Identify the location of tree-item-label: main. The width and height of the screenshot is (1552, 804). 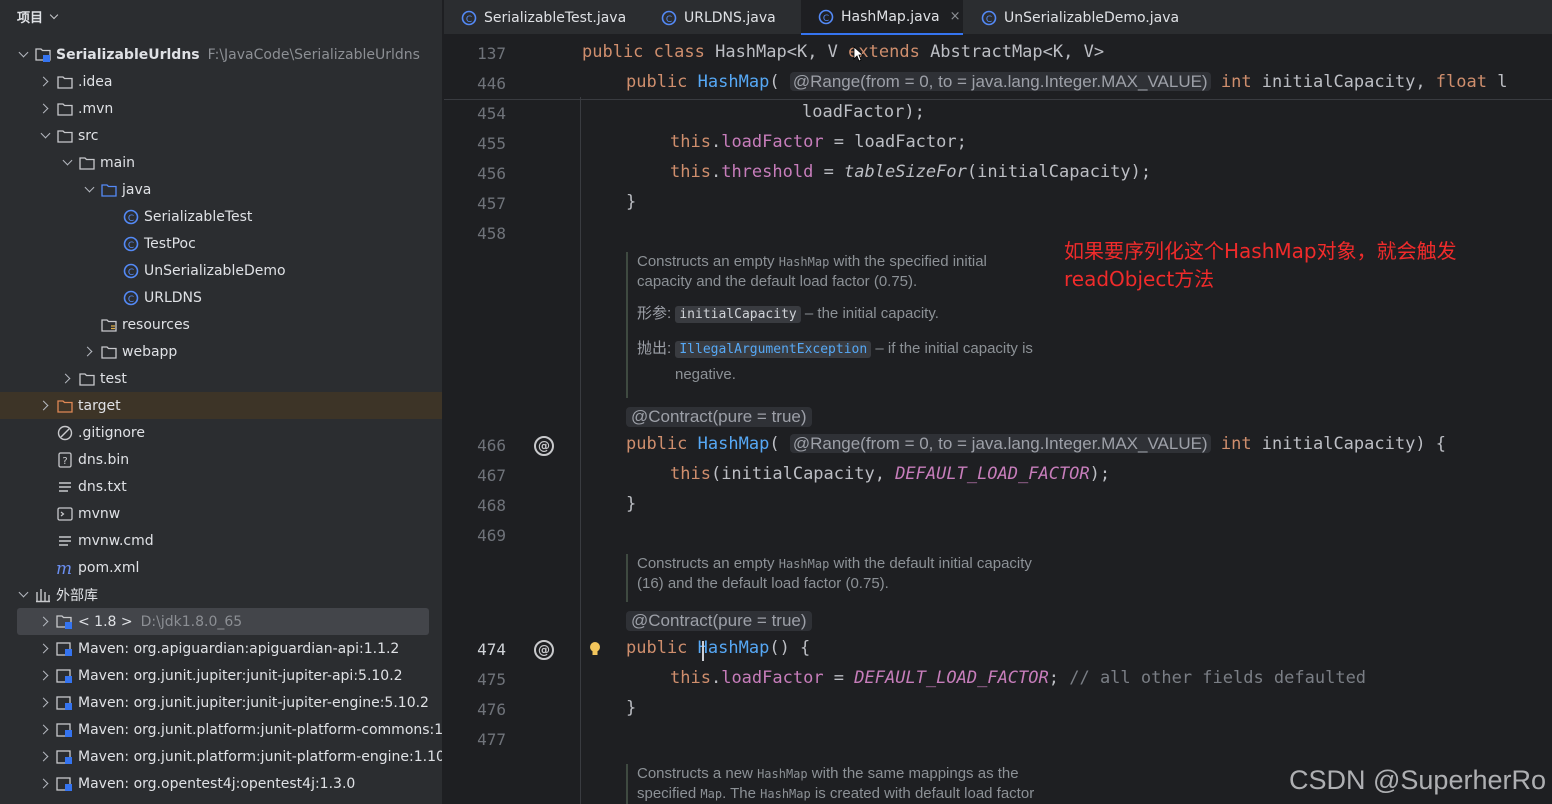
(117, 162).